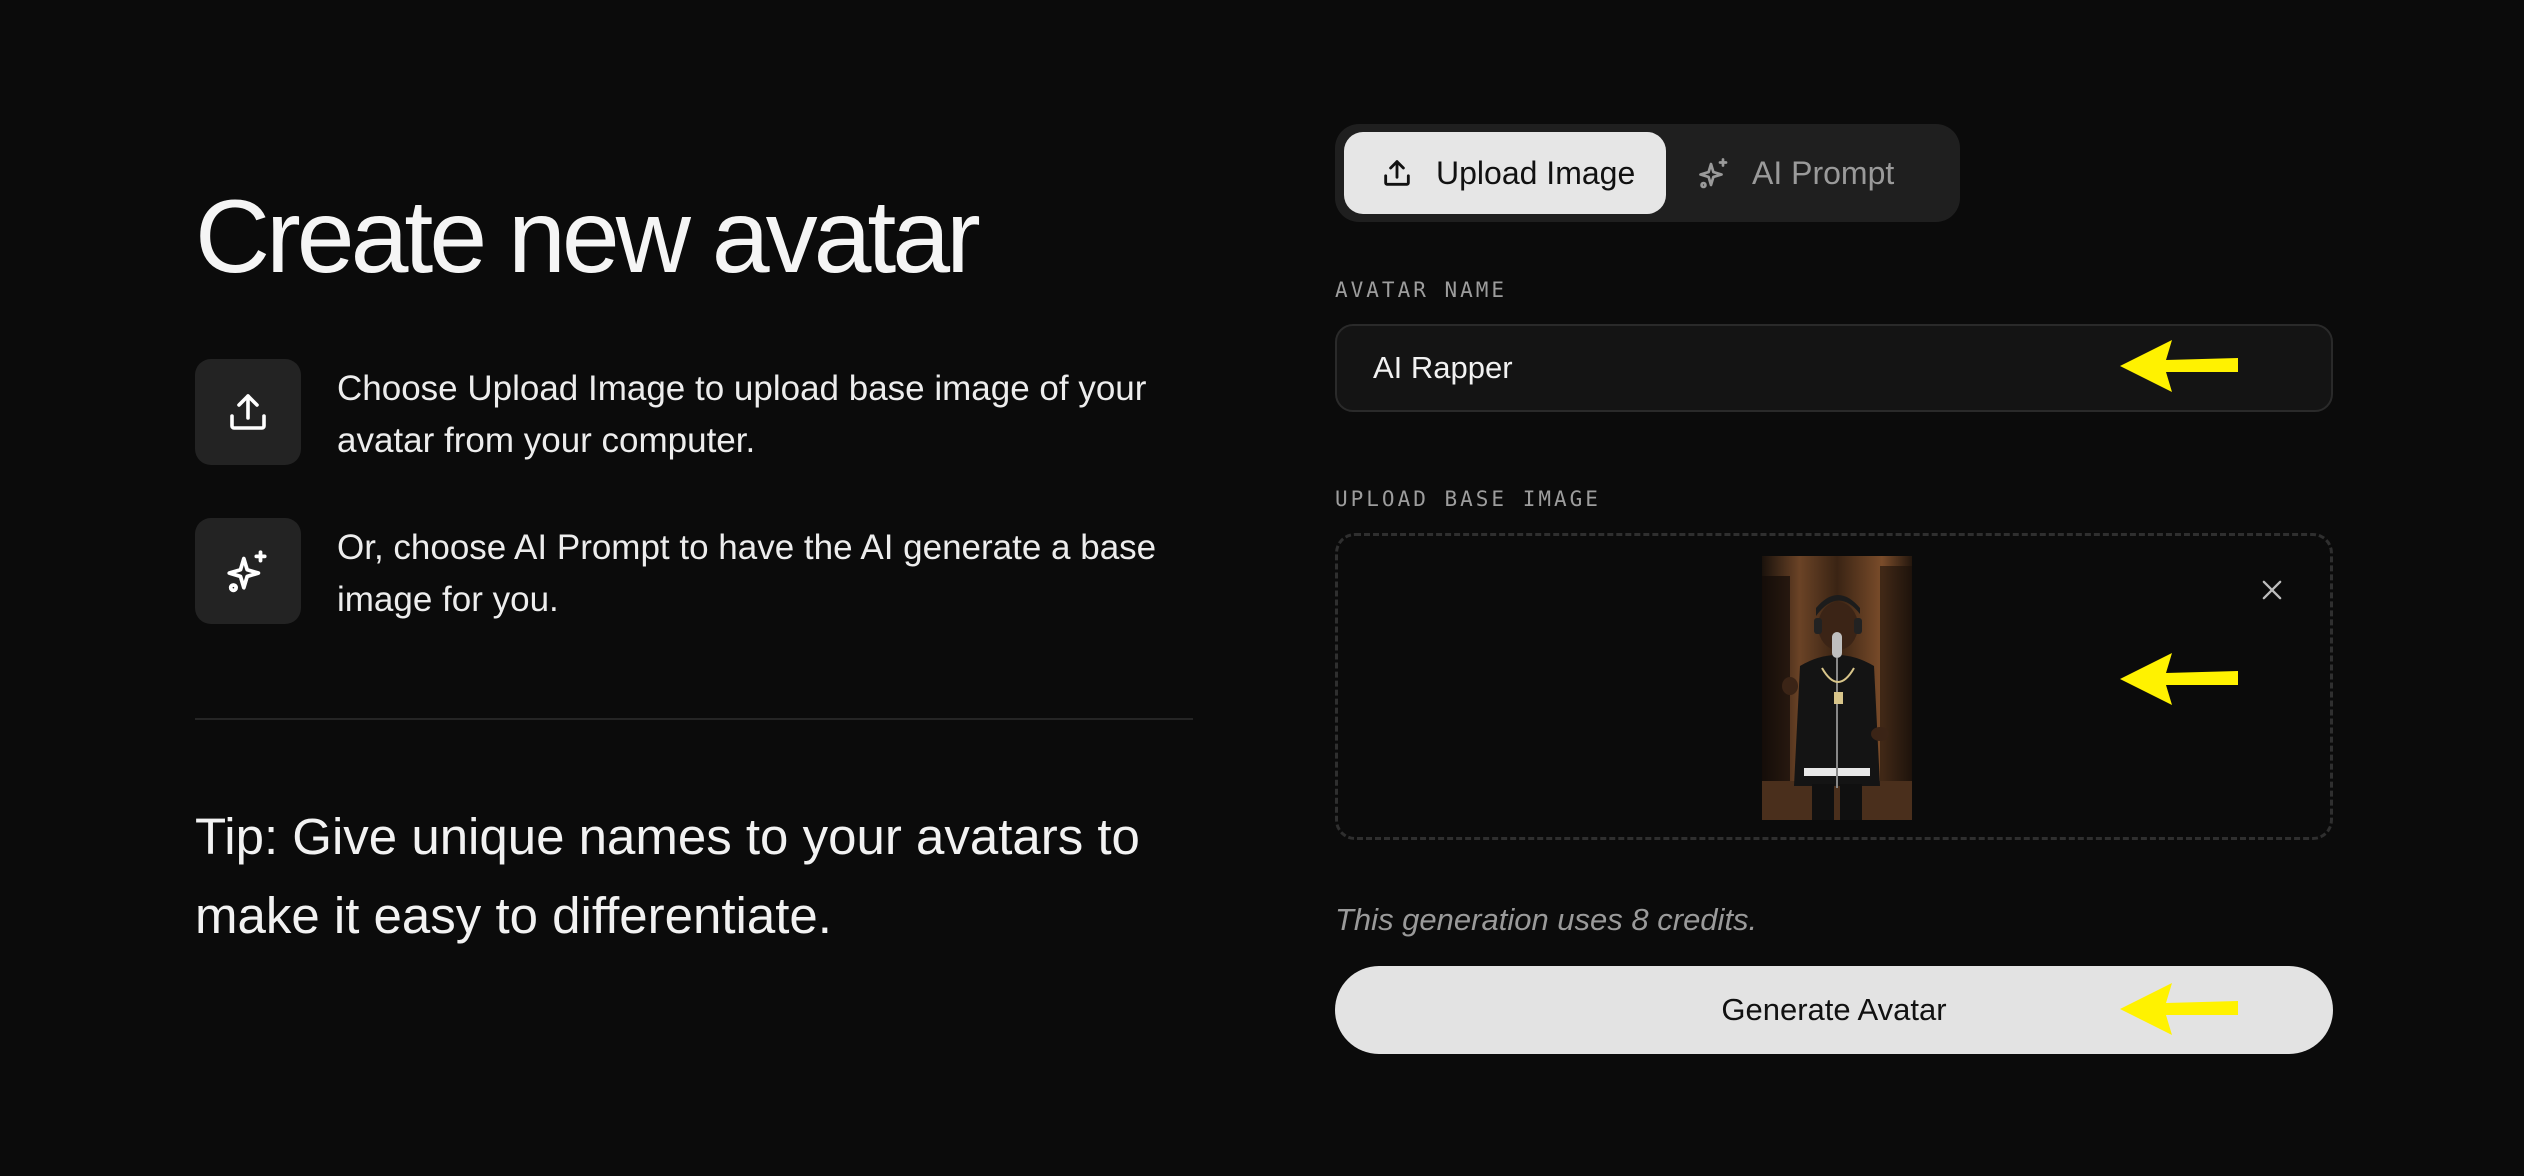  What do you see at coordinates (694, 719) in the screenshot?
I see `divider` at bounding box center [694, 719].